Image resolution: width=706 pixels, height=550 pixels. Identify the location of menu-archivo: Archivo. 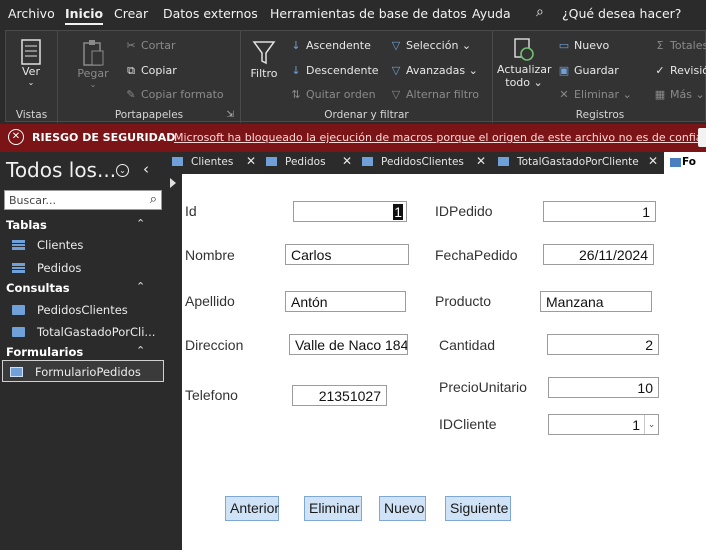
(31, 13).